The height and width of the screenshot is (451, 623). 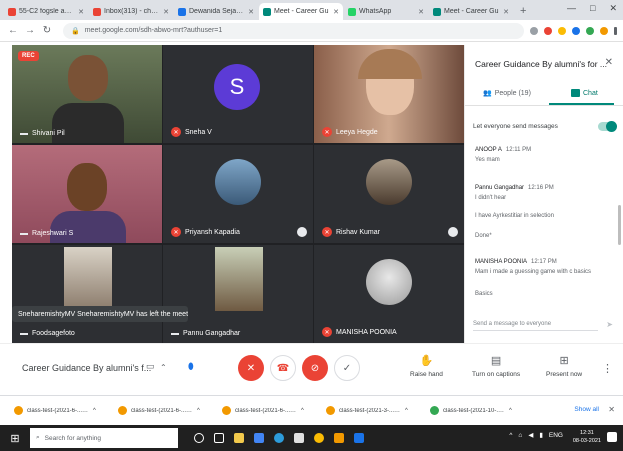 I want to click on participant-tile: Rajeshwari S, so click(x=87, y=194).